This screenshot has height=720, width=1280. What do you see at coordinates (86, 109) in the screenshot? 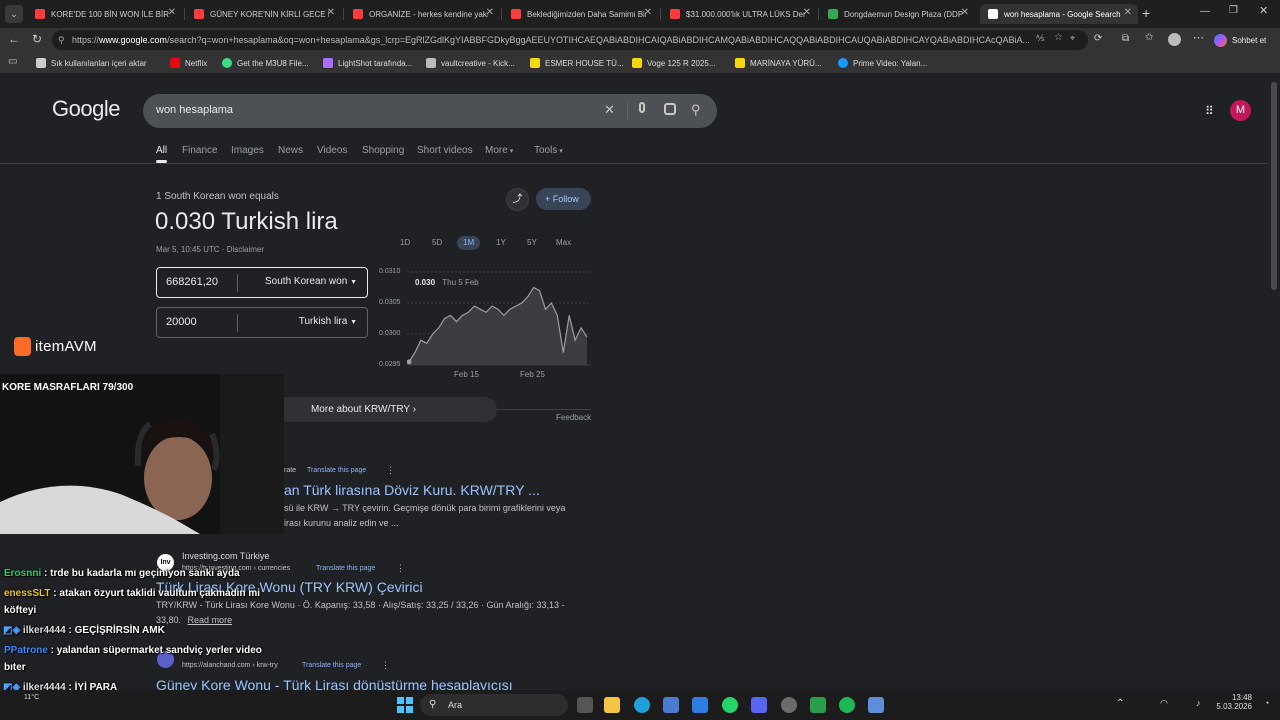
I see `google-logo: Google` at bounding box center [86, 109].